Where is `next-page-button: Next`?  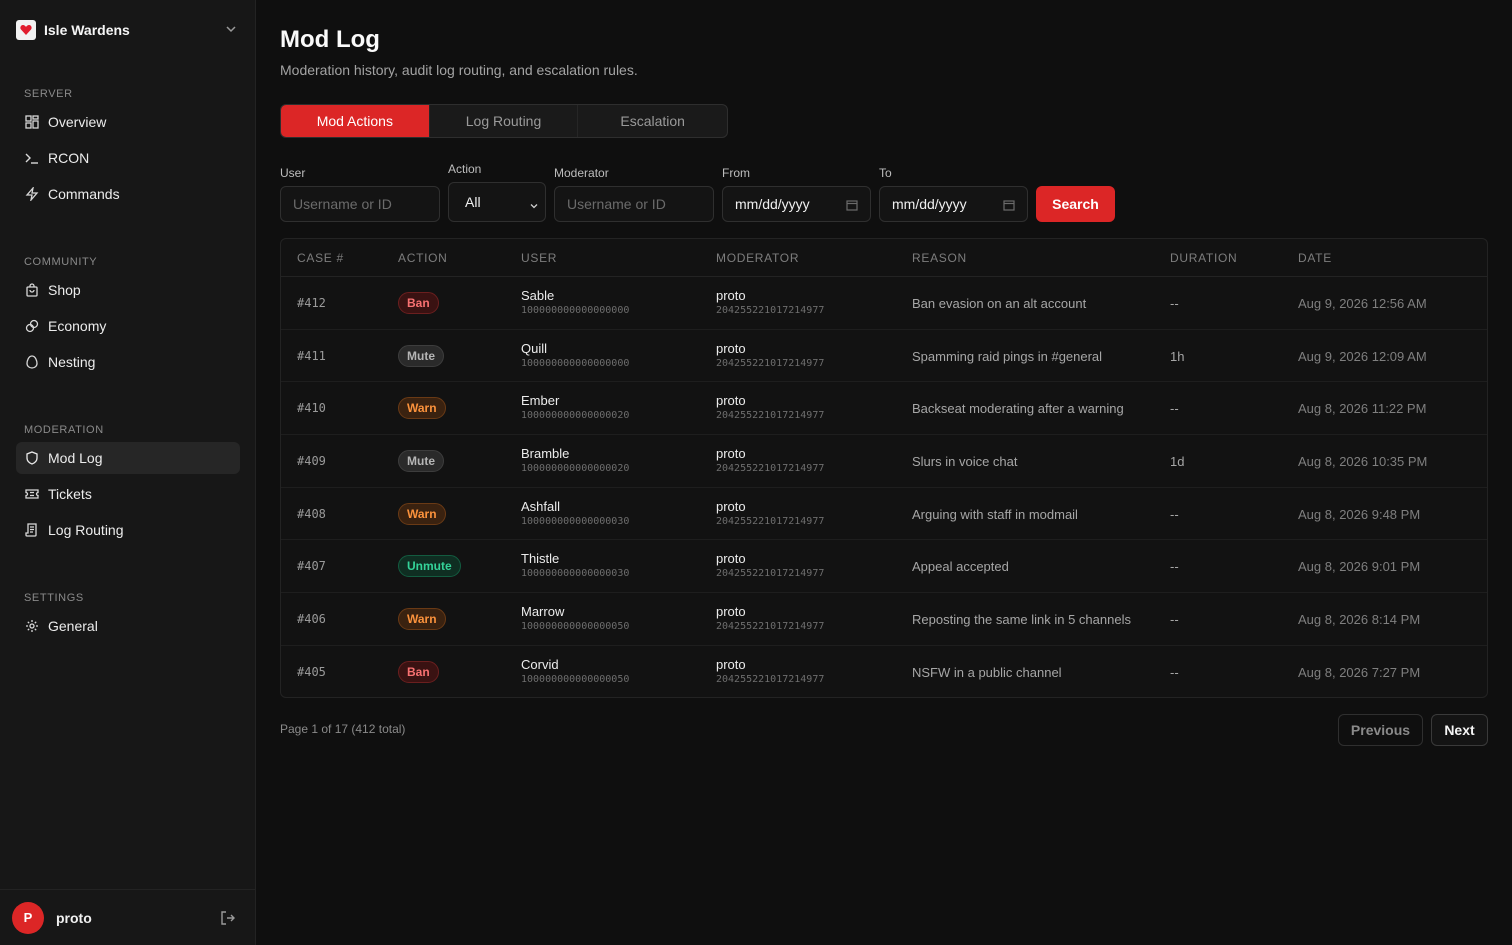
next-page-button: Next is located at coordinates (1459, 730).